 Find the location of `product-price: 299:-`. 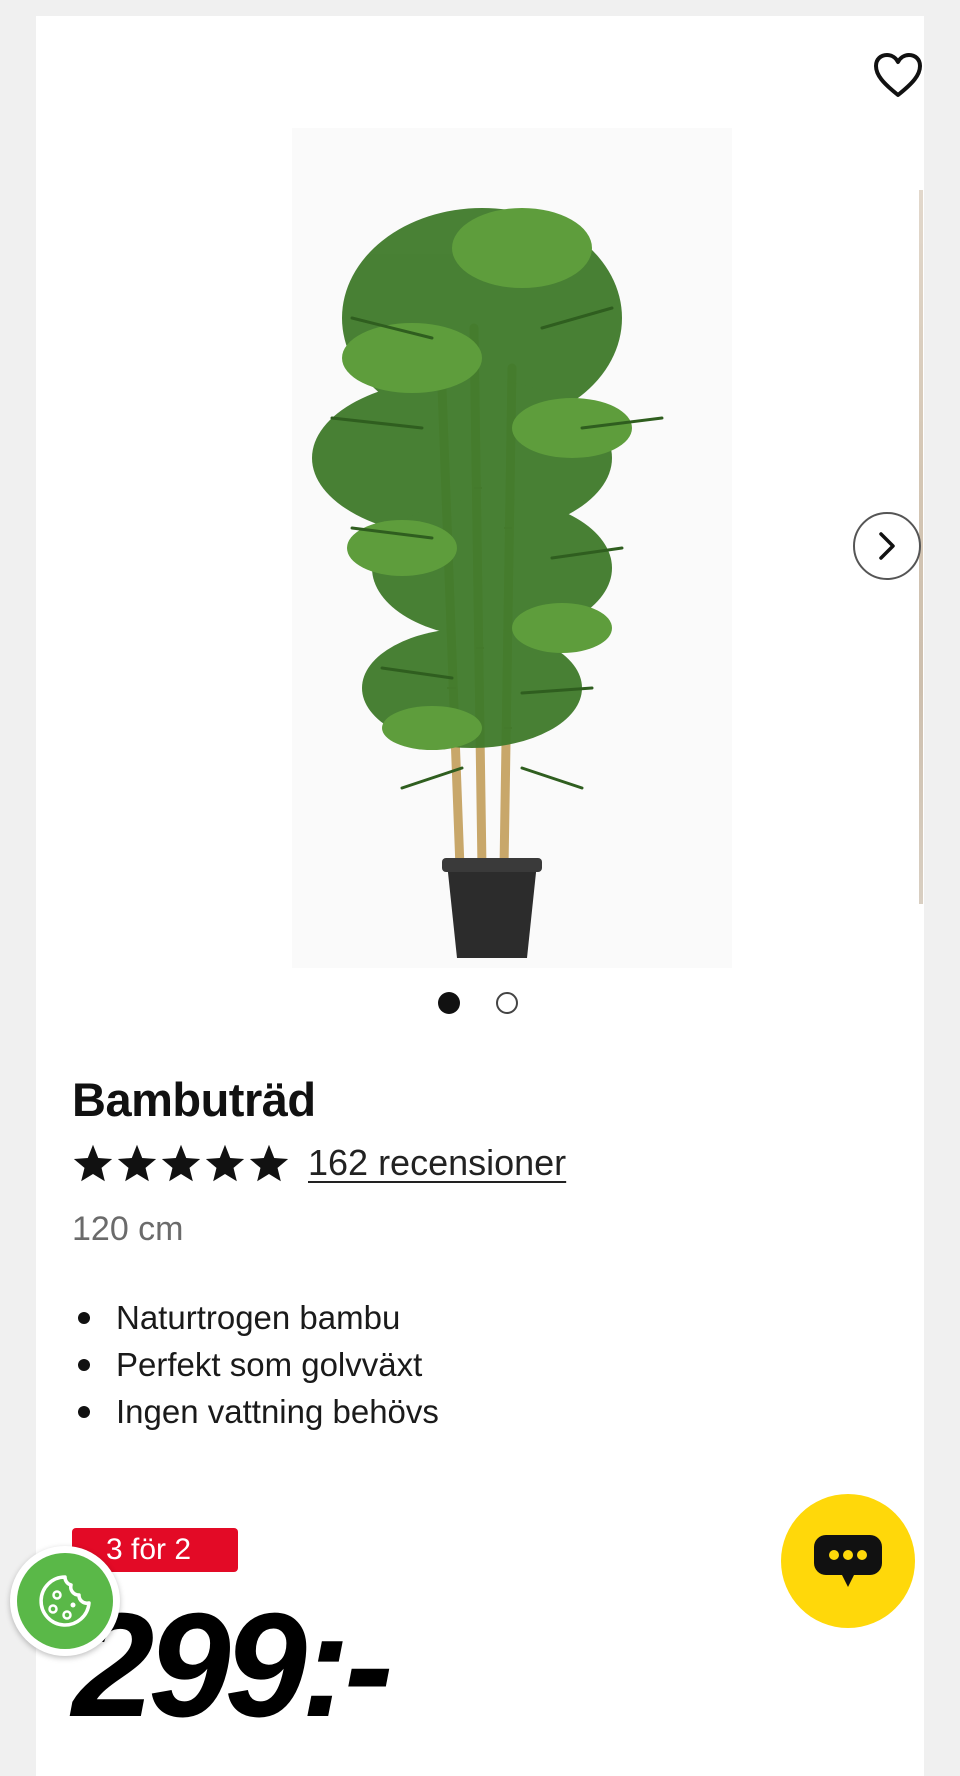

product-price: 299:- is located at coordinates (233, 1665).